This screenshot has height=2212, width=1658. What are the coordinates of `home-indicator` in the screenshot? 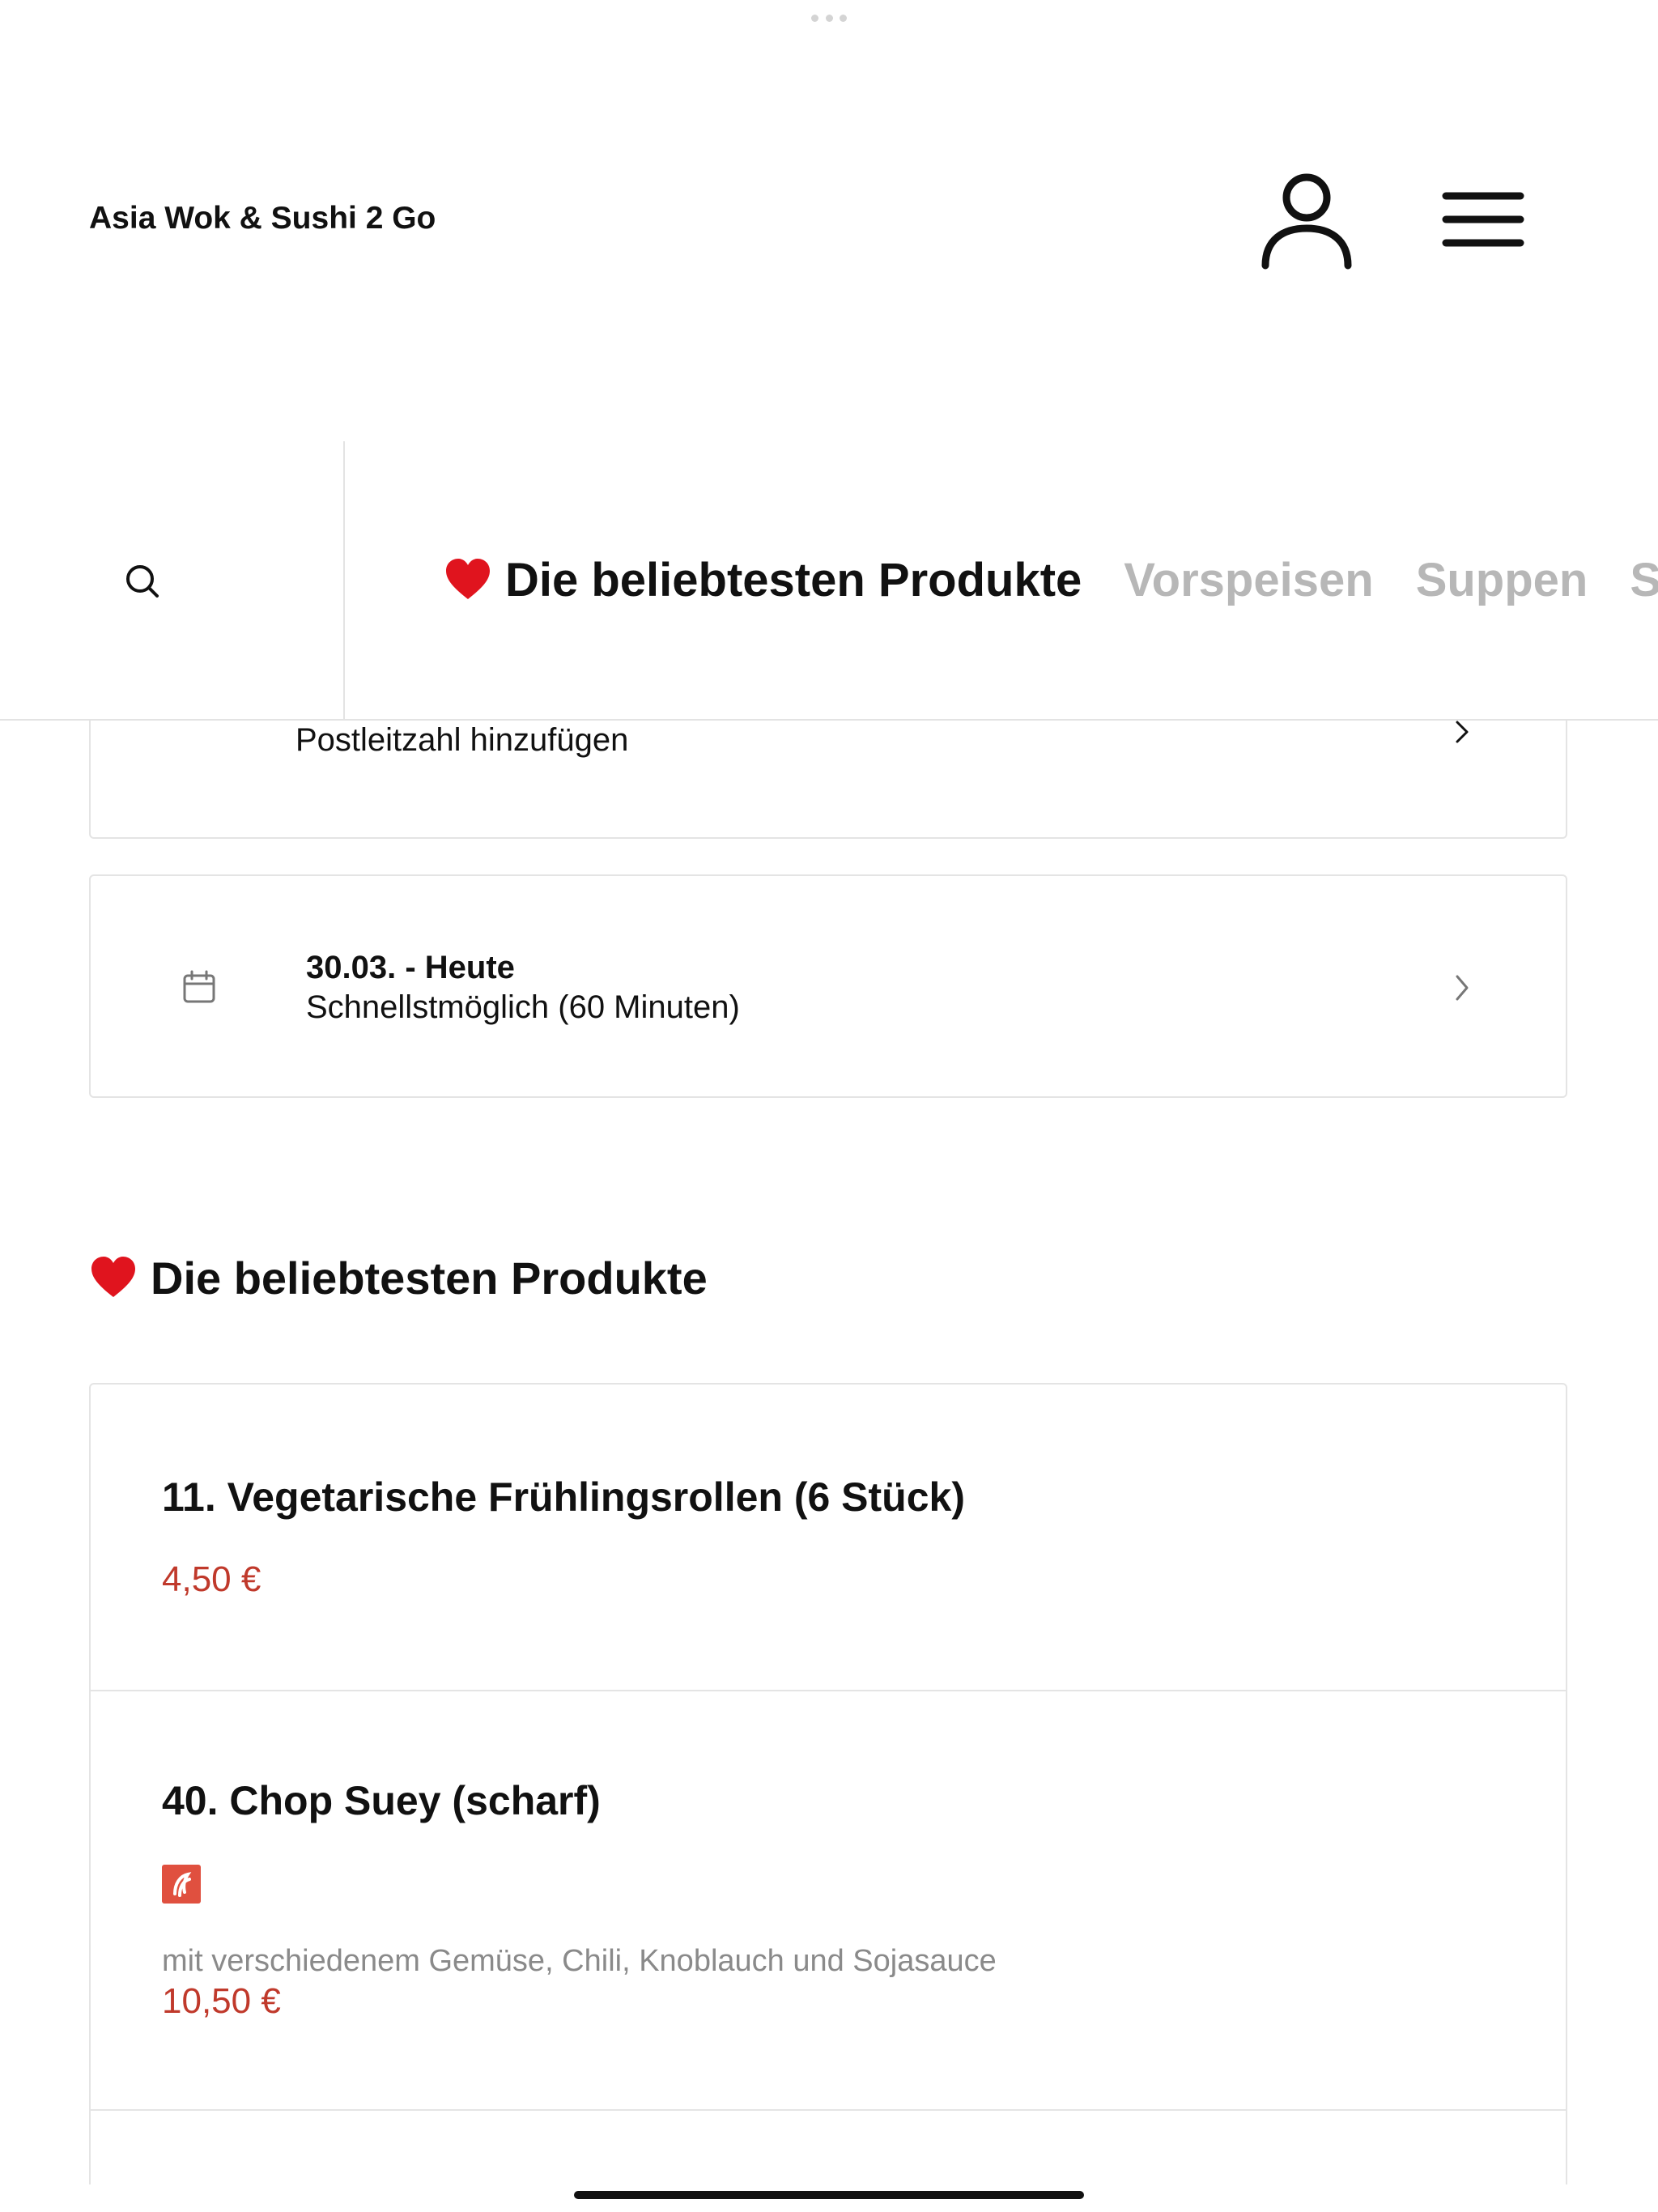 It's located at (829, 2195).